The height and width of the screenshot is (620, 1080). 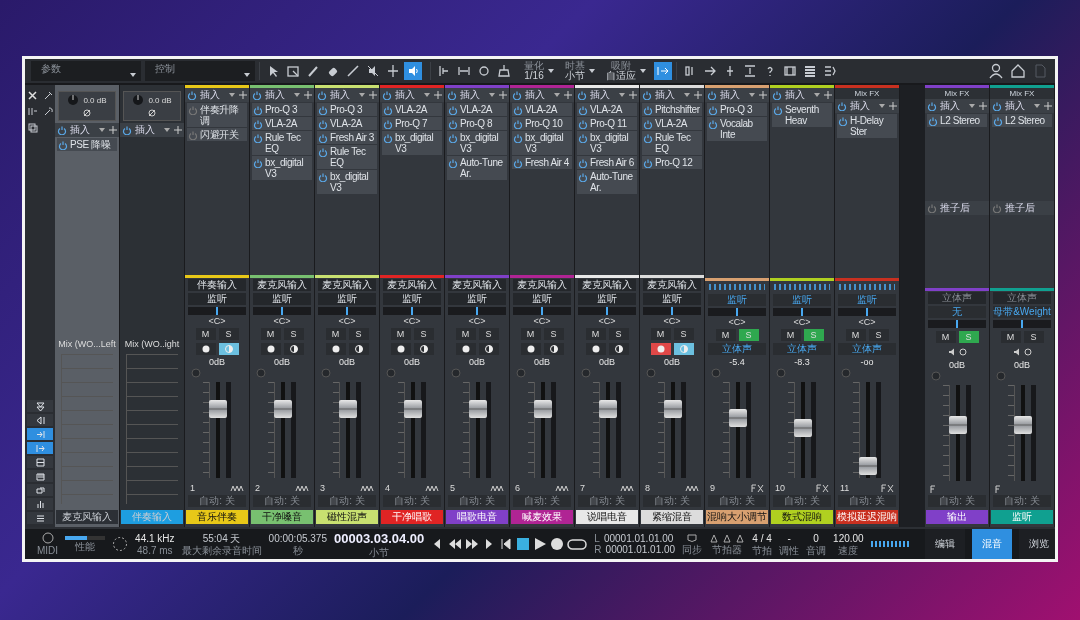 What do you see at coordinates (48, 95) in the screenshot?
I see `pin-icon` at bounding box center [48, 95].